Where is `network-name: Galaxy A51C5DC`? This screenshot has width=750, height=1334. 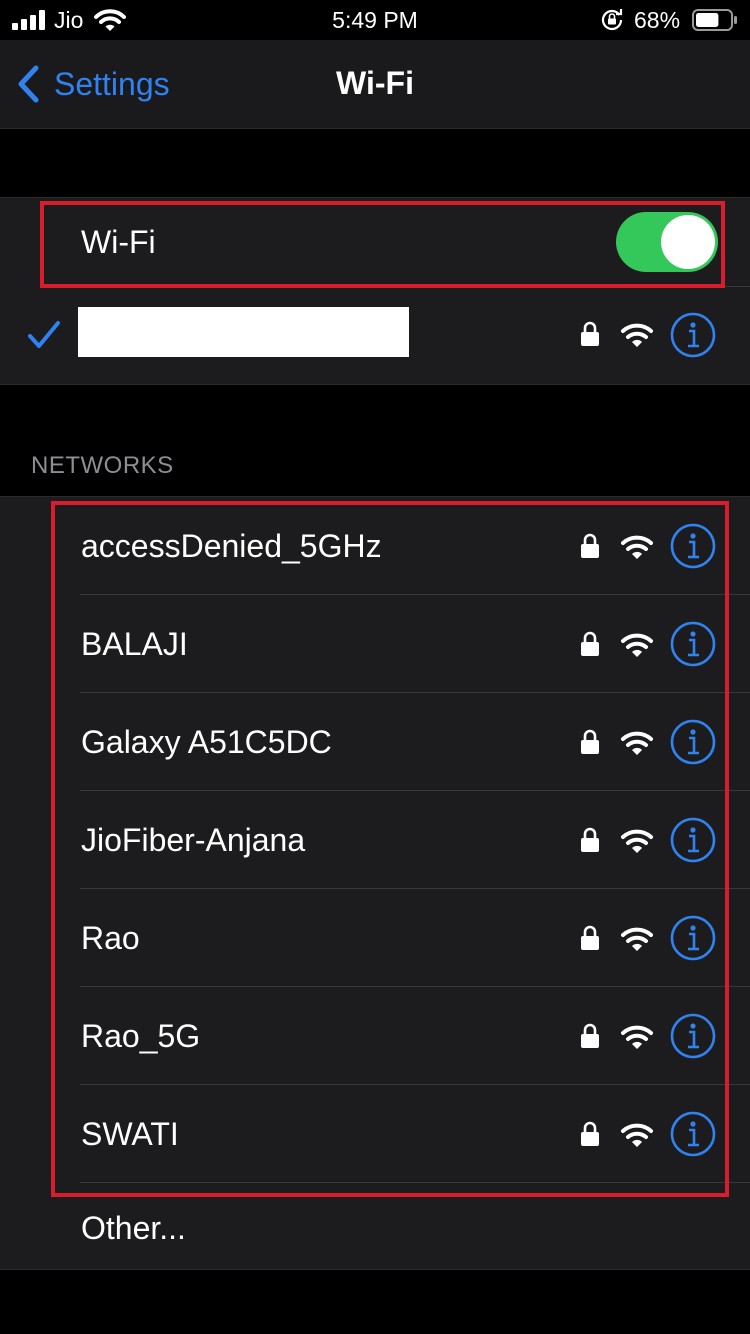 network-name: Galaxy A51C5DC is located at coordinates (206, 742).